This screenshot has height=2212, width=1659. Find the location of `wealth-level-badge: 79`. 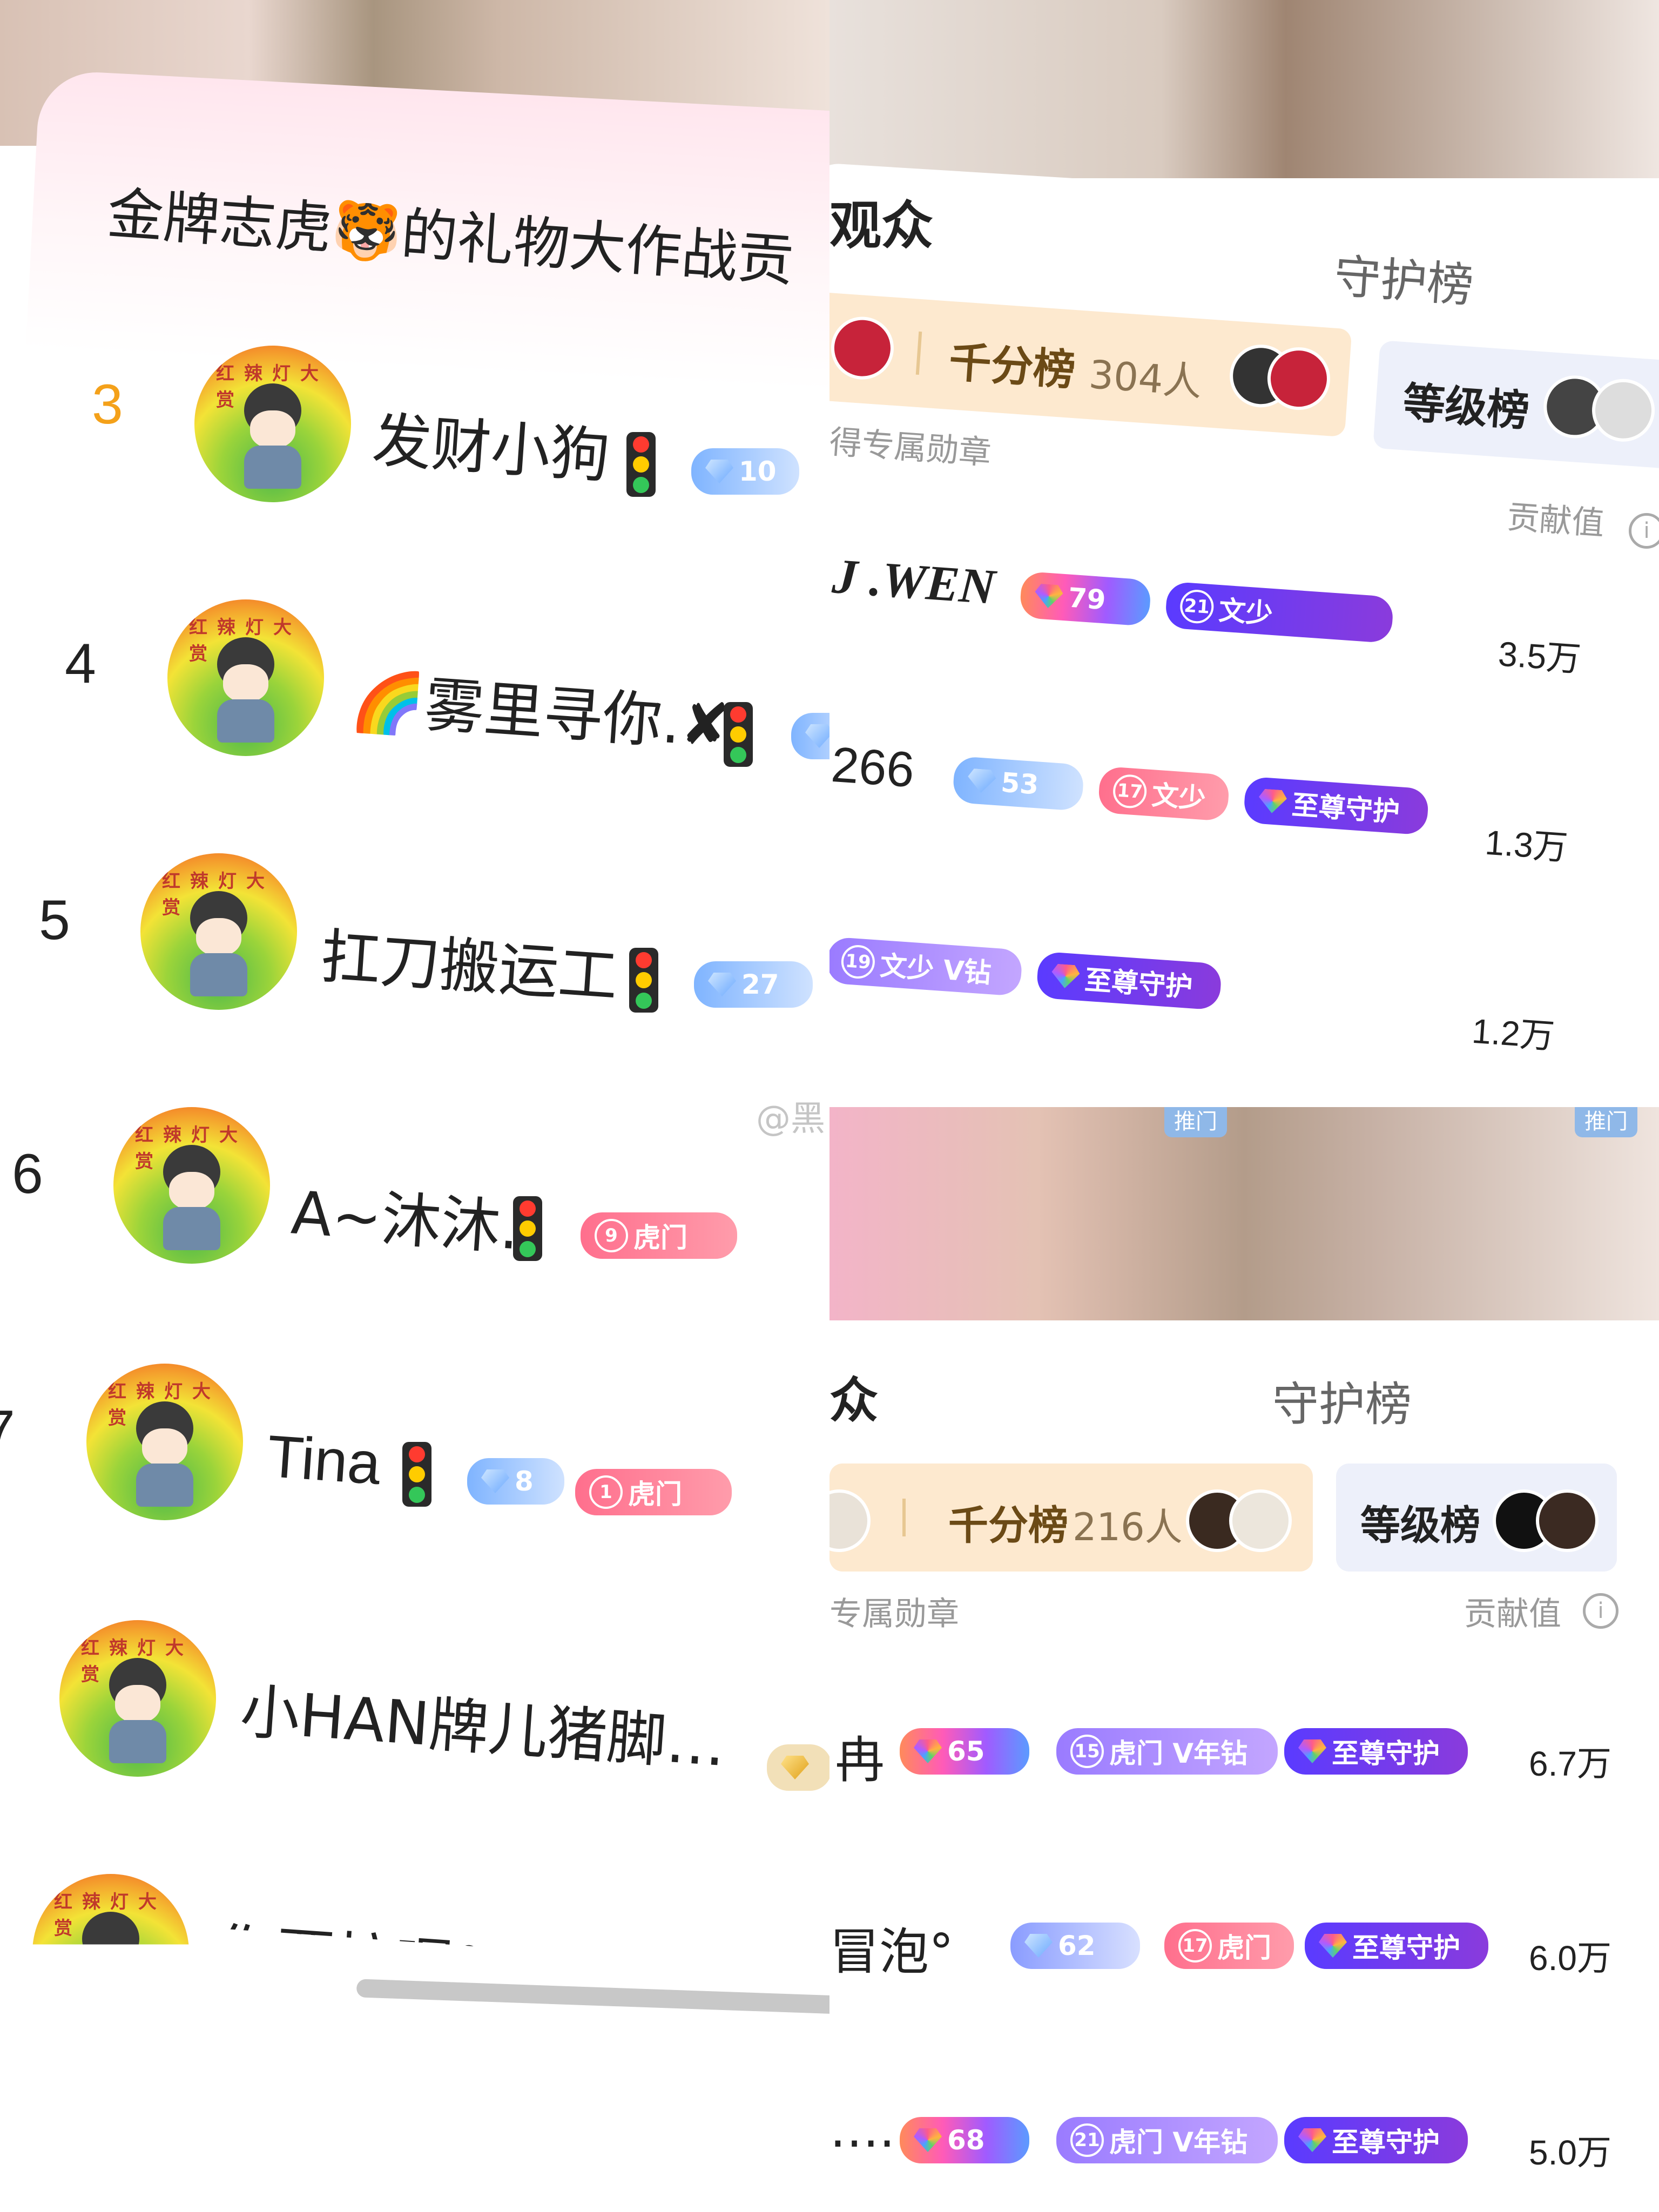

wealth-level-badge: 79 is located at coordinates (1085, 599).